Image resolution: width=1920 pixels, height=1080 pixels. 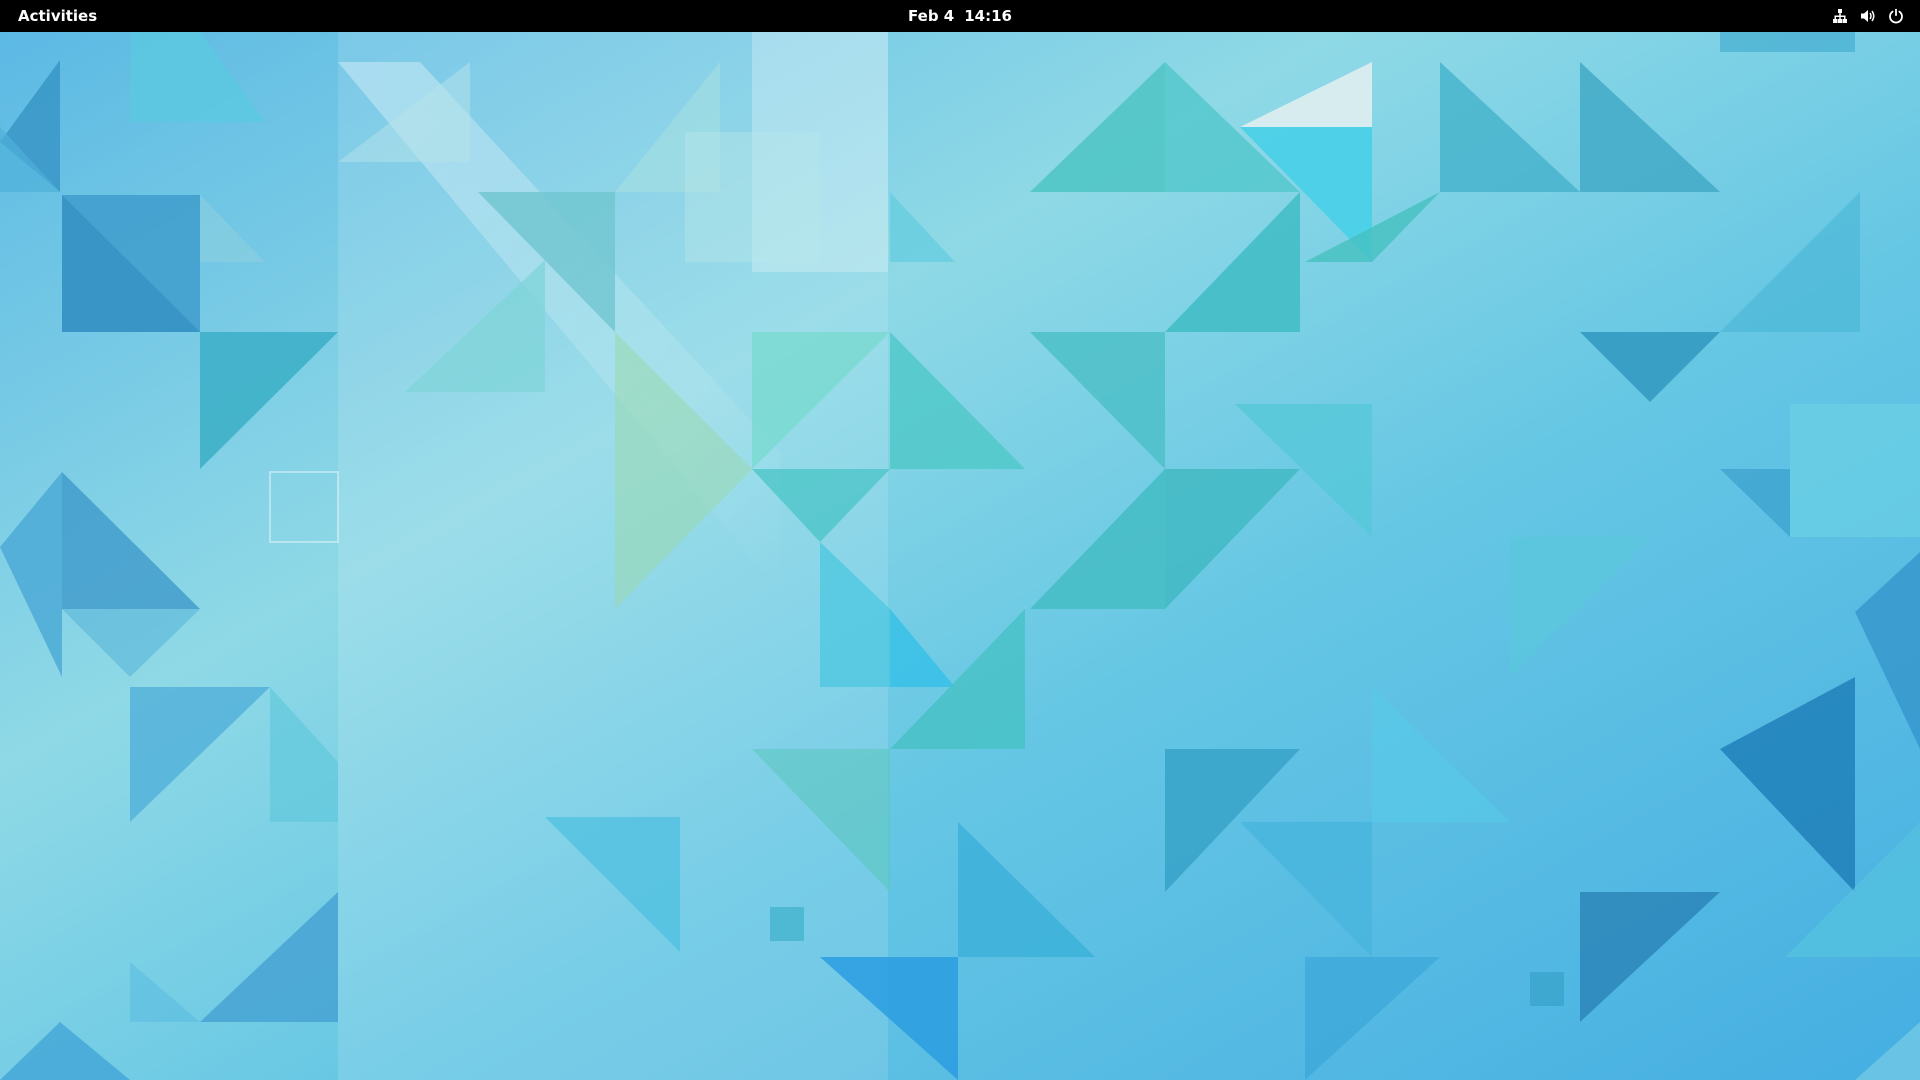 What do you see at coordinates (1896, 16) in the screenshot?
I see `power-icon` at bounding box center [1896, 16].